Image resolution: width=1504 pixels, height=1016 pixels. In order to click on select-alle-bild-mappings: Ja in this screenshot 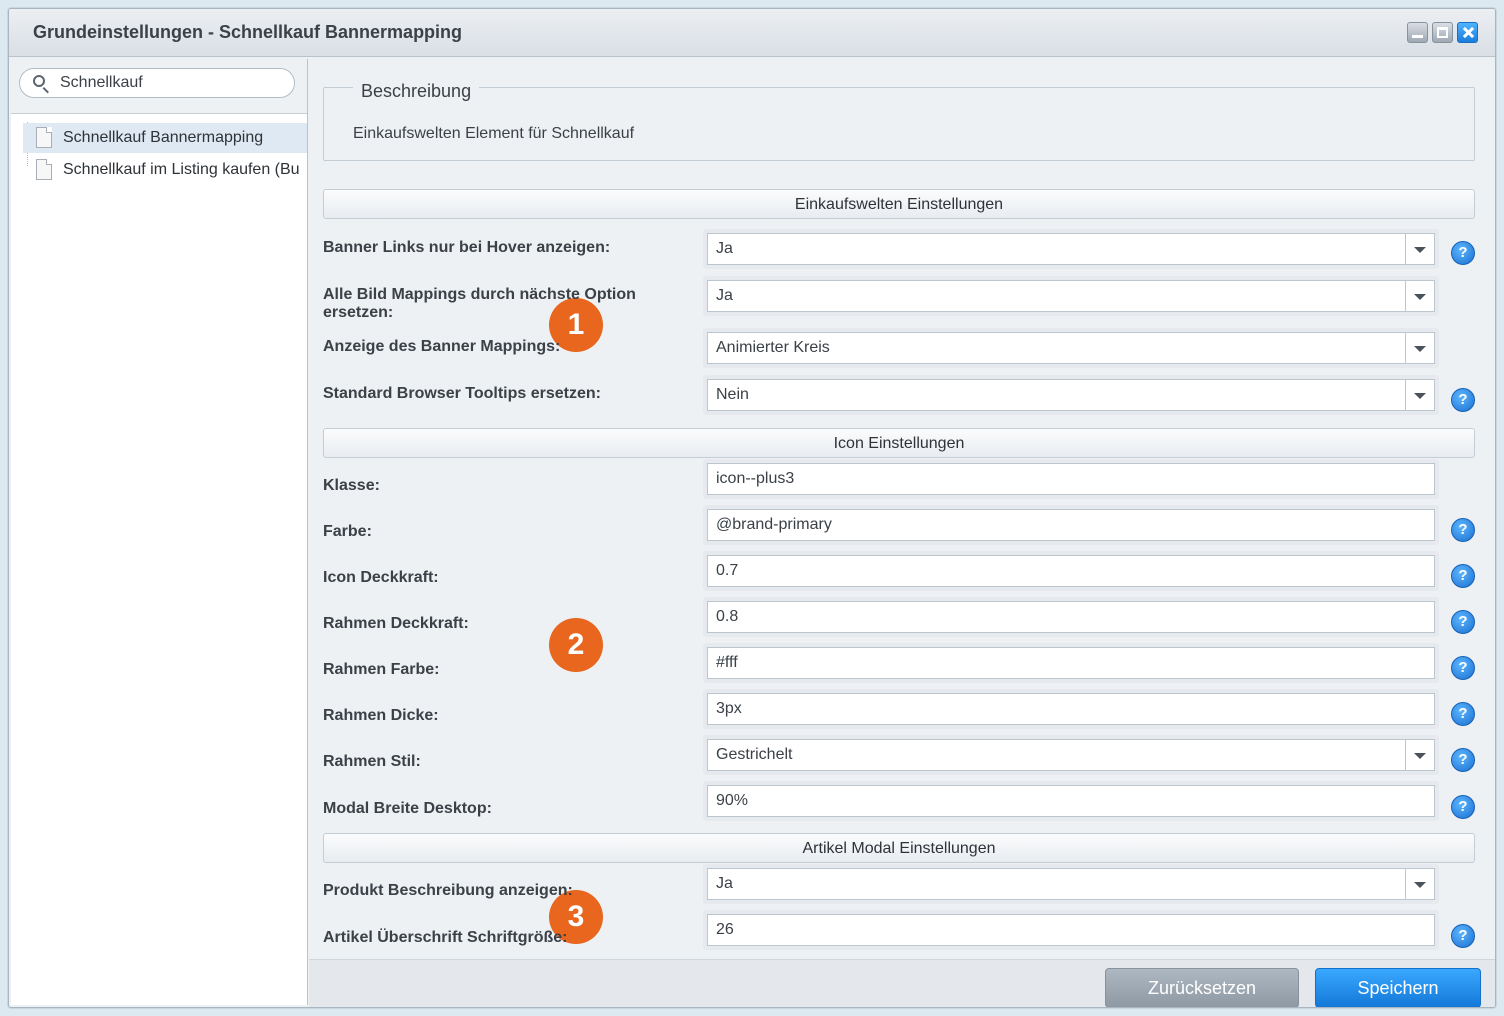, I will do `click(1071, 296)`.